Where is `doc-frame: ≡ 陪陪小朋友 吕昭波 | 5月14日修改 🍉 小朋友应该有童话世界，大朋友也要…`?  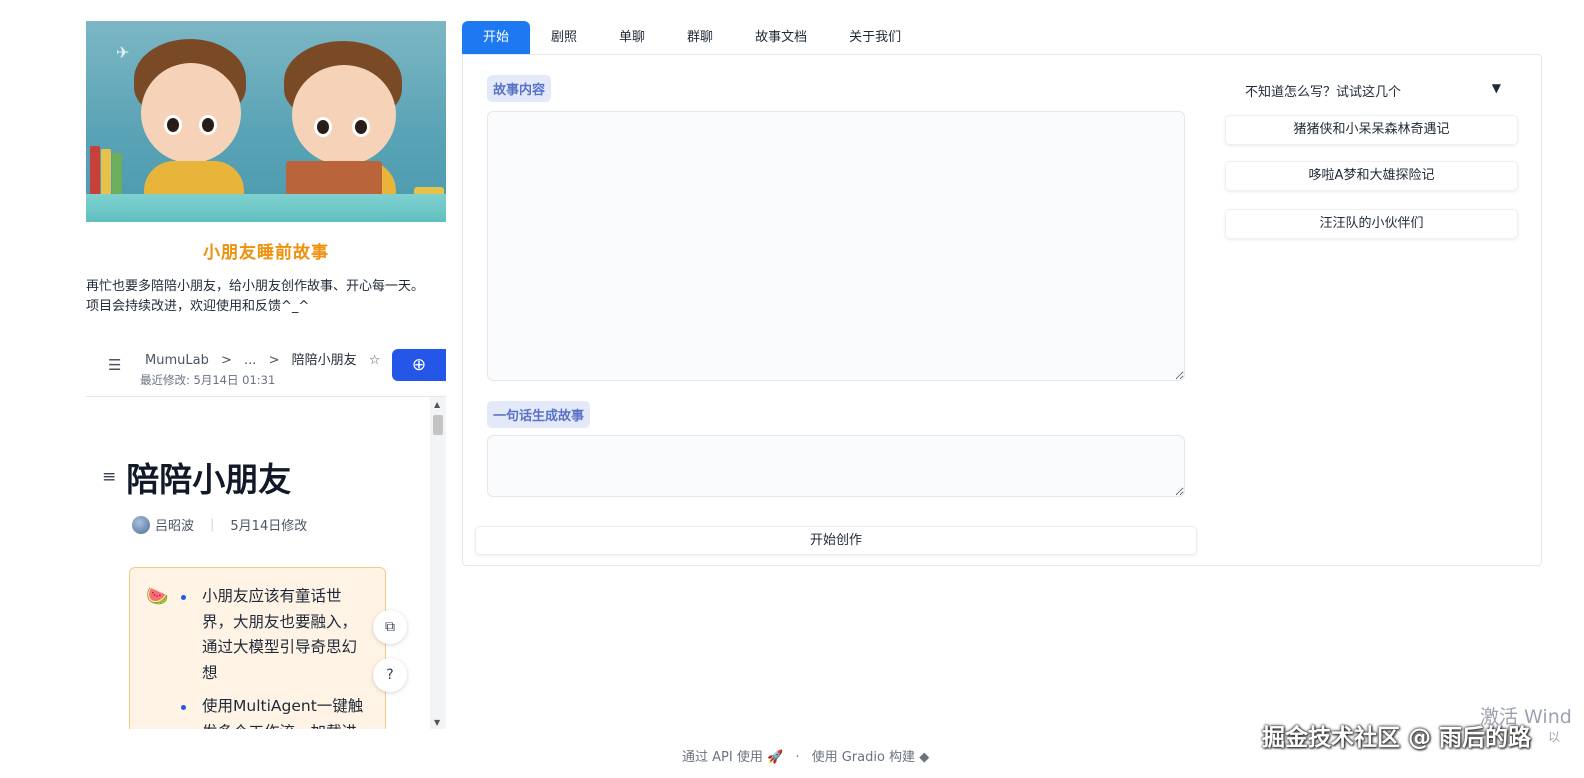
doc-frame: ≡ 陪陪小朋友 吕昭波 | 5月14日修改 🍉 小朋友应该有童话世界，大朋友也要… is located at coordinates (266, 562).